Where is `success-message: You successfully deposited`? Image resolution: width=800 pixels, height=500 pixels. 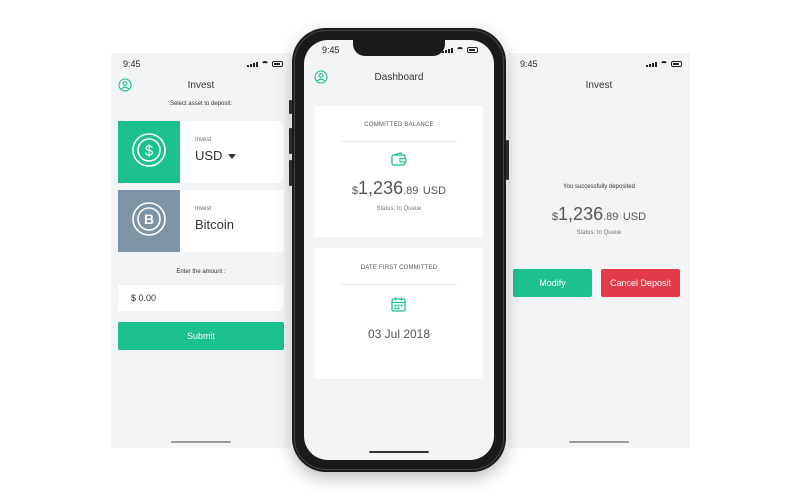 success-message: You successfully deposited is located at coordinates (599, 187).